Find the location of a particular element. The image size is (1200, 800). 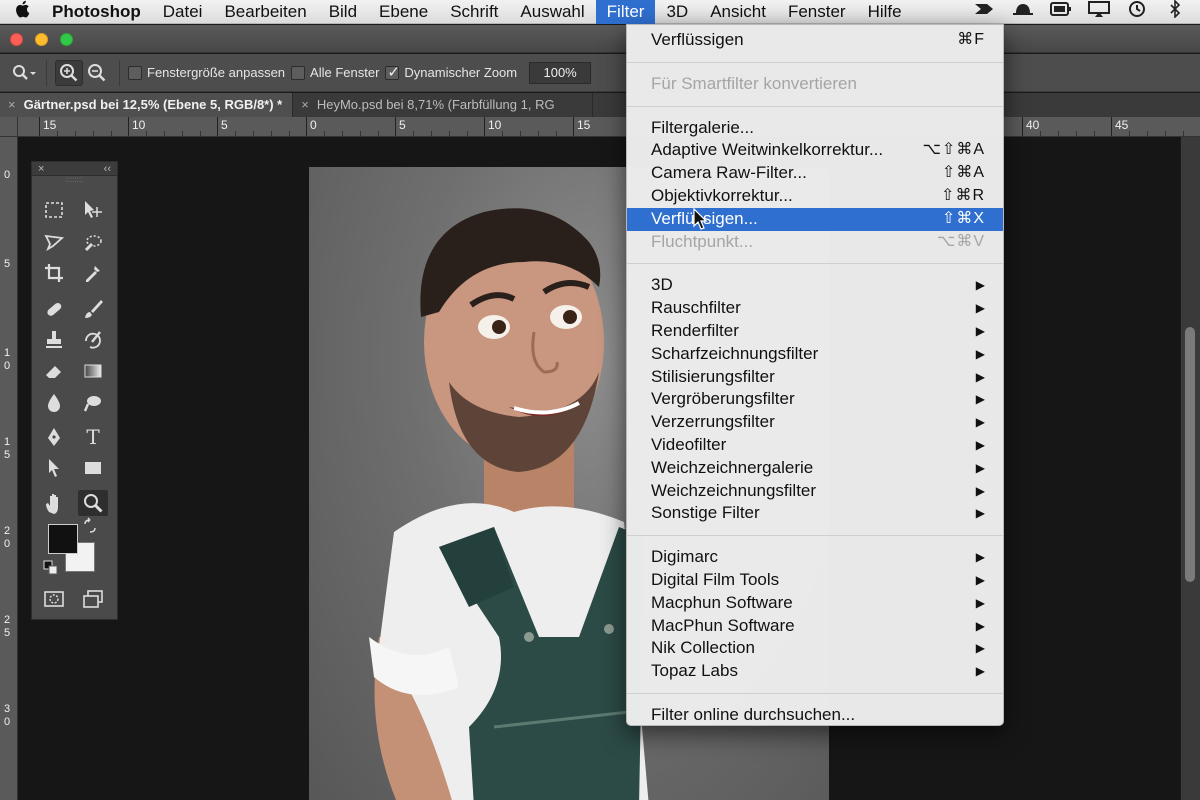

vertical-scrollbar is located at coordinates (1190, 468).